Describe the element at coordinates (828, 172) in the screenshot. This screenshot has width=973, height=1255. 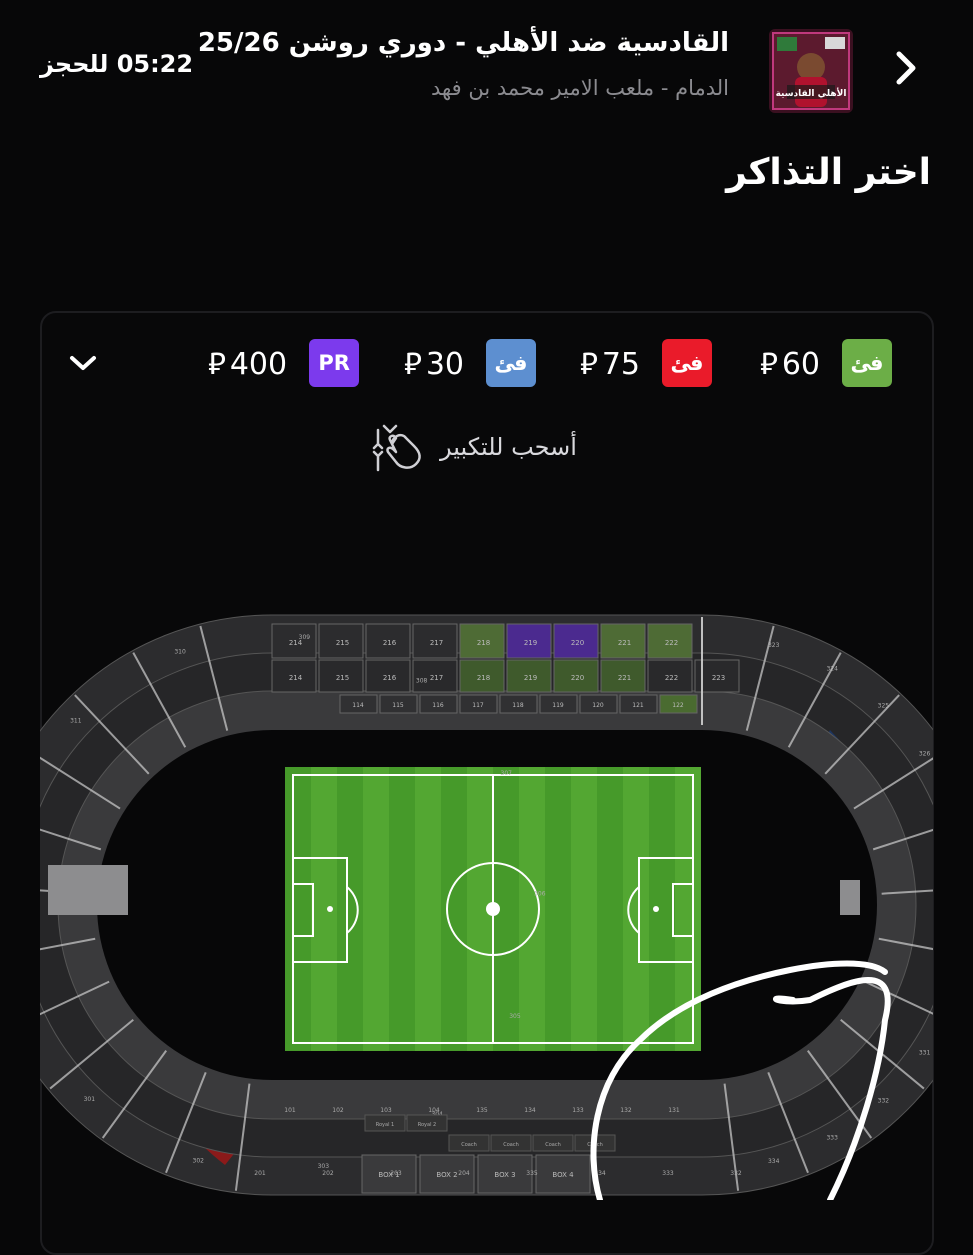
I see `page-title: اختر التذاكر` at that location.